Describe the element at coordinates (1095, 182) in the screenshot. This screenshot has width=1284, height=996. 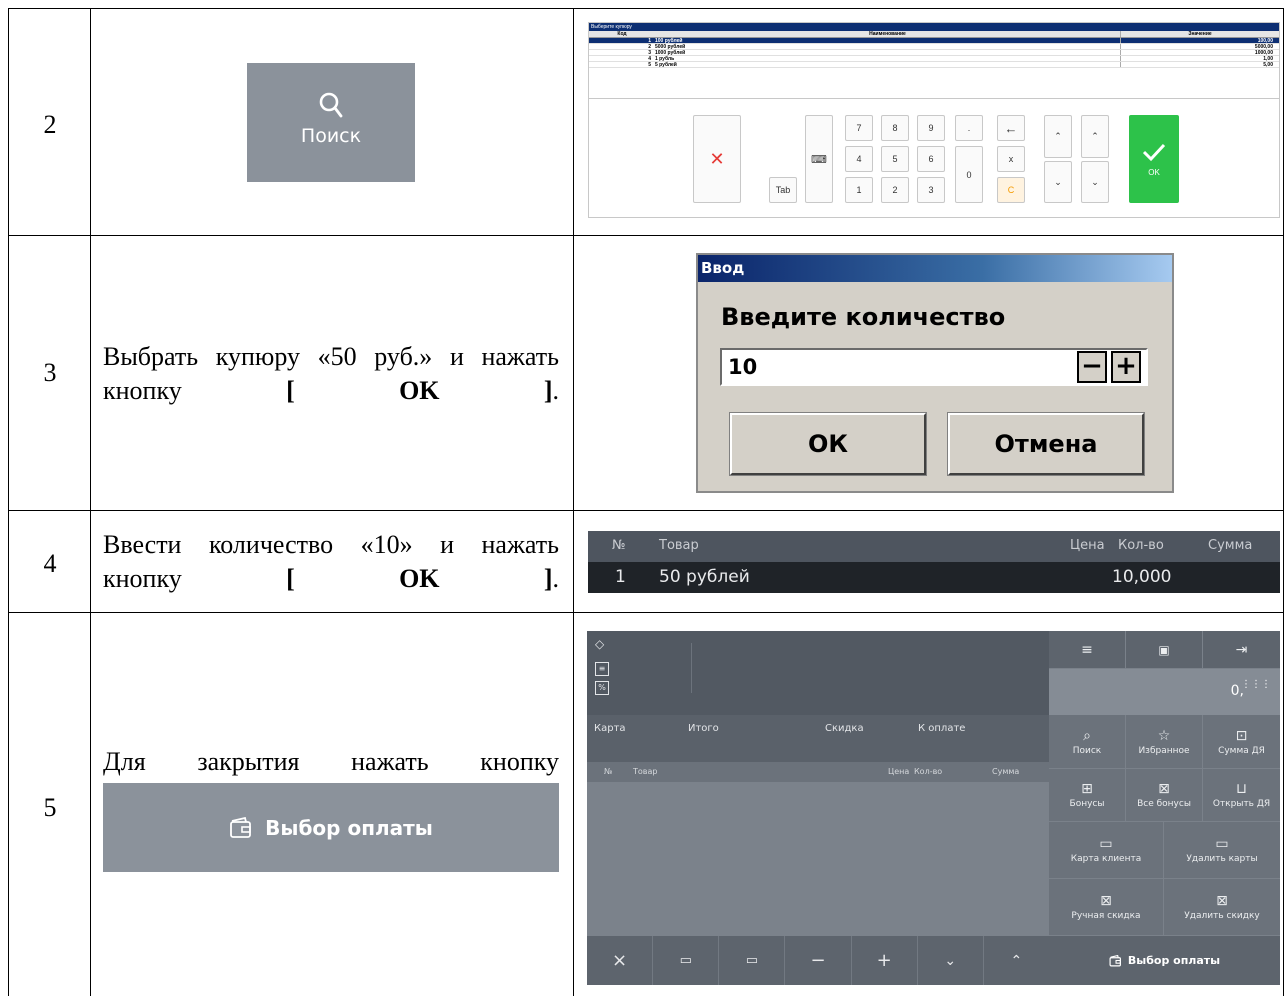
I see `page-down-icon: ⌄` at that location.